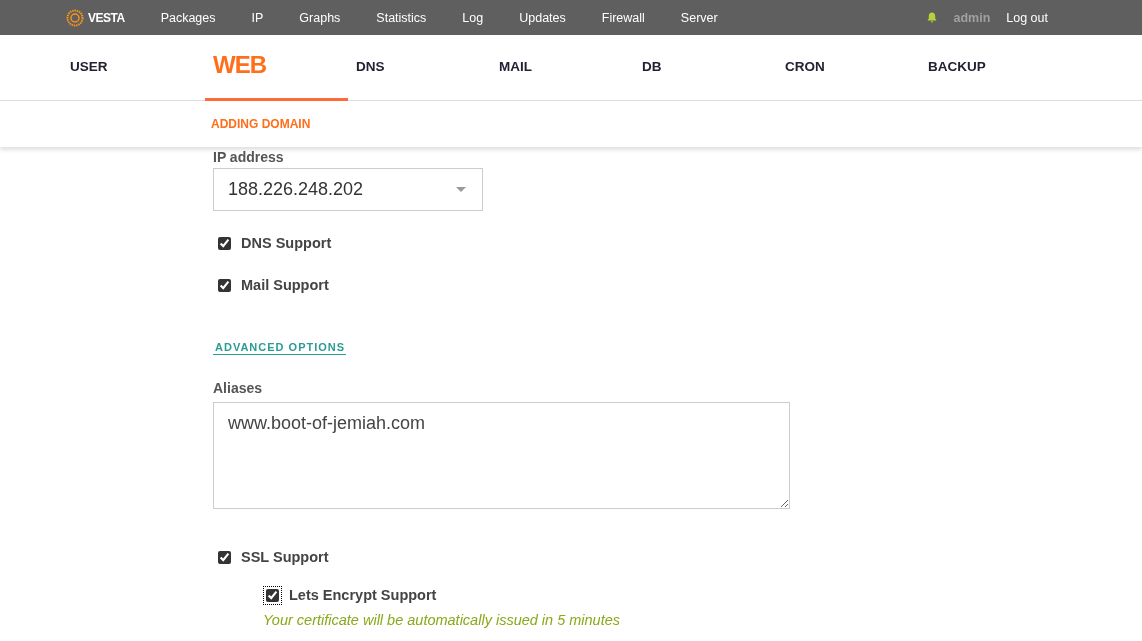 The width and height of the screenshot is (1142, 641). What do you see at coordinates (562, 68) in the screenshot?
I see `nav-tab: MAIL` at bounding box center [562, 68].